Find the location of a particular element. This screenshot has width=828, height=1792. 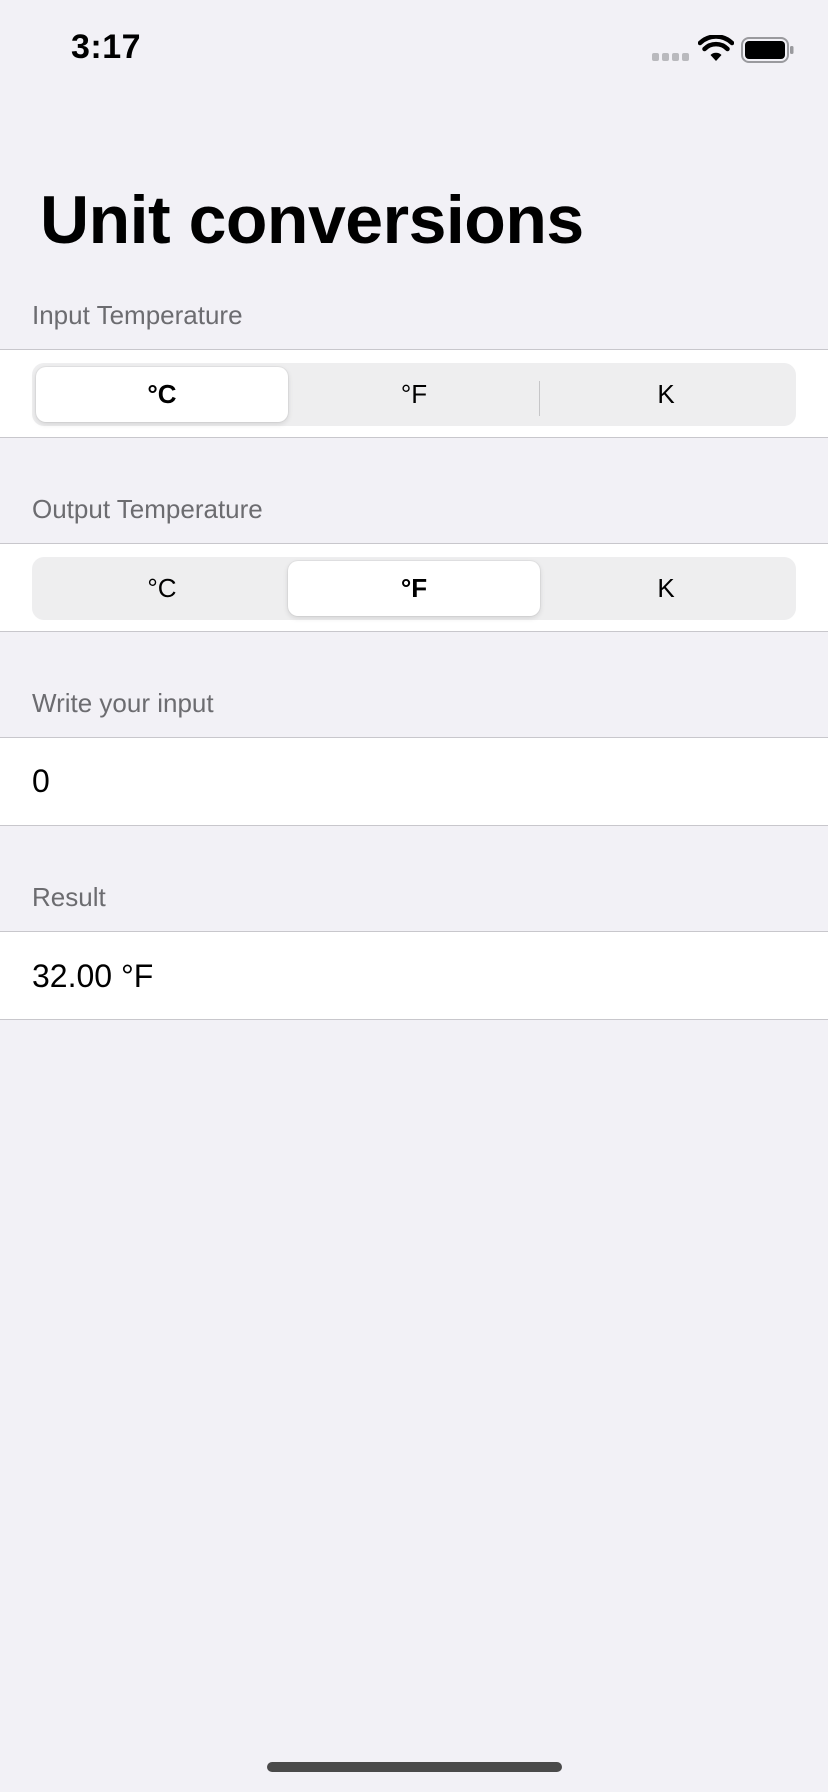

input-unit-segmented-control: °C °F K is located at coordinates (414, 394).